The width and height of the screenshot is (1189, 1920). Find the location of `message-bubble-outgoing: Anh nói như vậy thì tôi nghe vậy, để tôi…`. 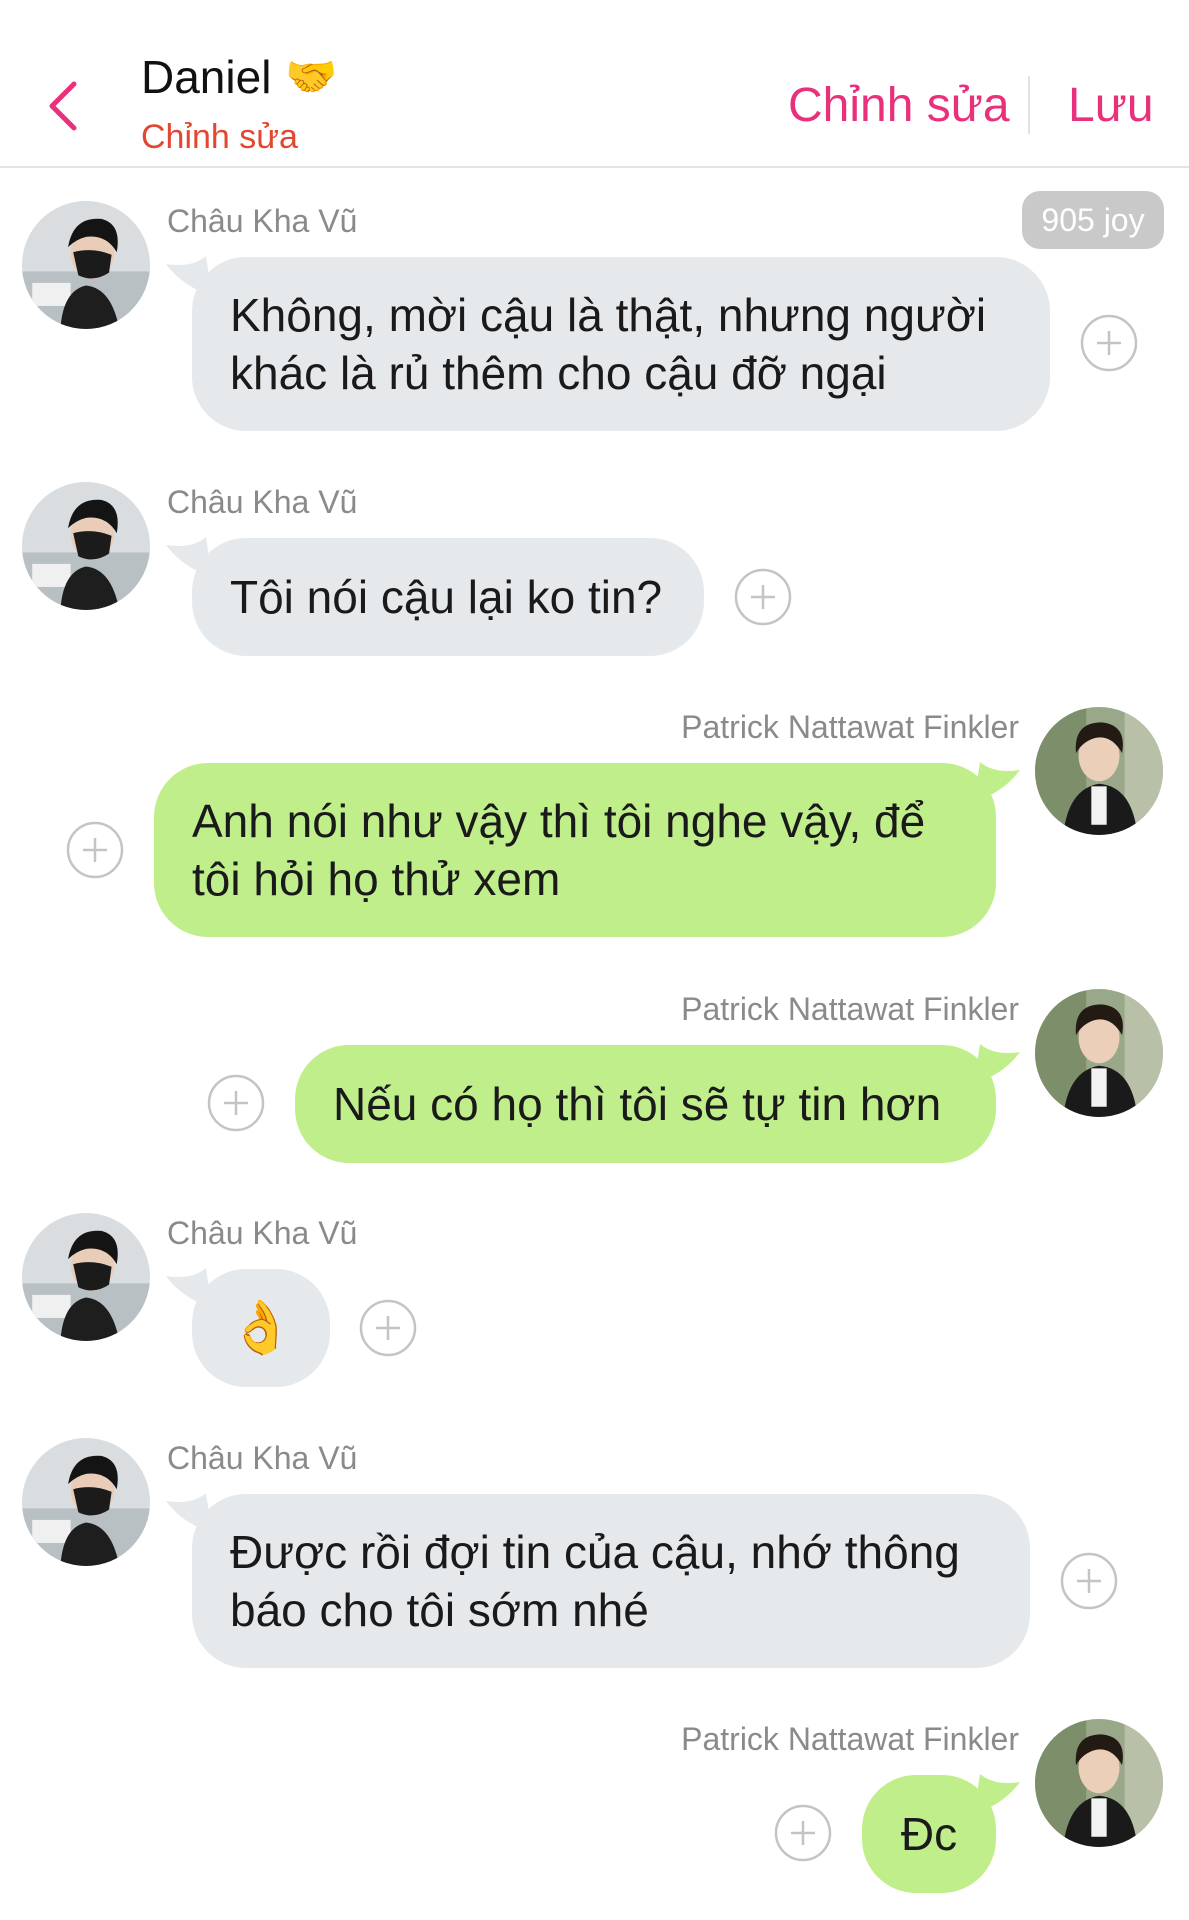

message-bubble-outgoing: Anh nói như vậy thì tôi nghe vậy, để tôi… is located at coordinates (575, 850).